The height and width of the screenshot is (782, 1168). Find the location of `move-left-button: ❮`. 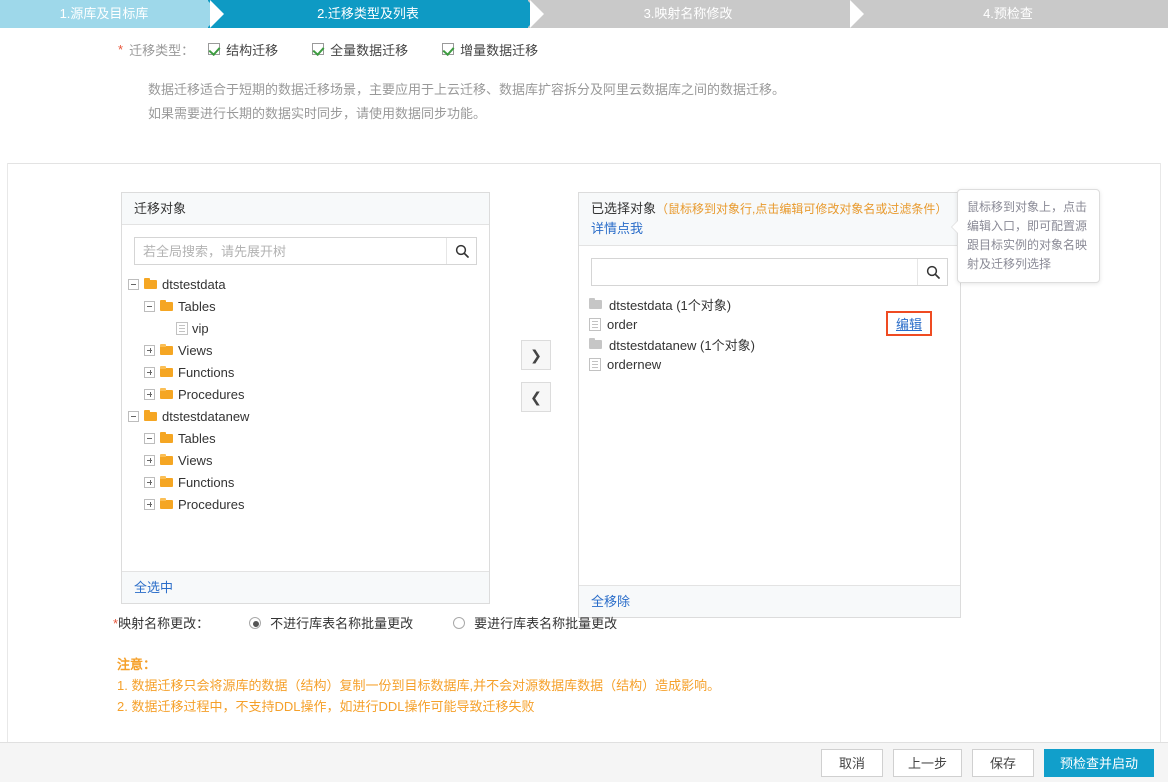

move-left-button: ❮ is located at coordinates (536, 397).